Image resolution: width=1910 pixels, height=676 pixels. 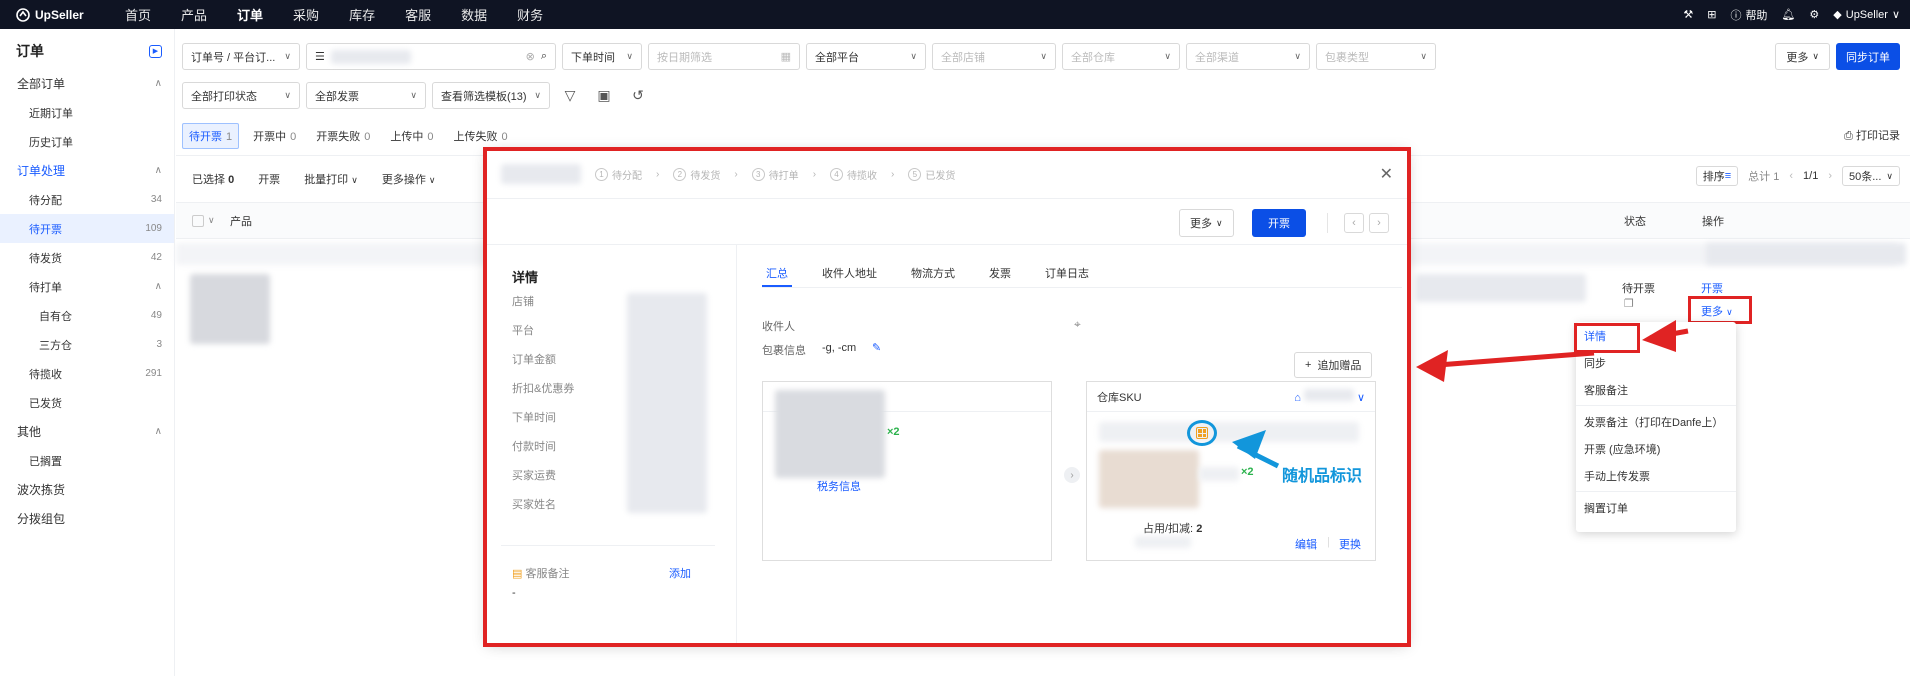 I want to click on substatus-to-invoice: 待开票 1, so click(x=211, y=136).